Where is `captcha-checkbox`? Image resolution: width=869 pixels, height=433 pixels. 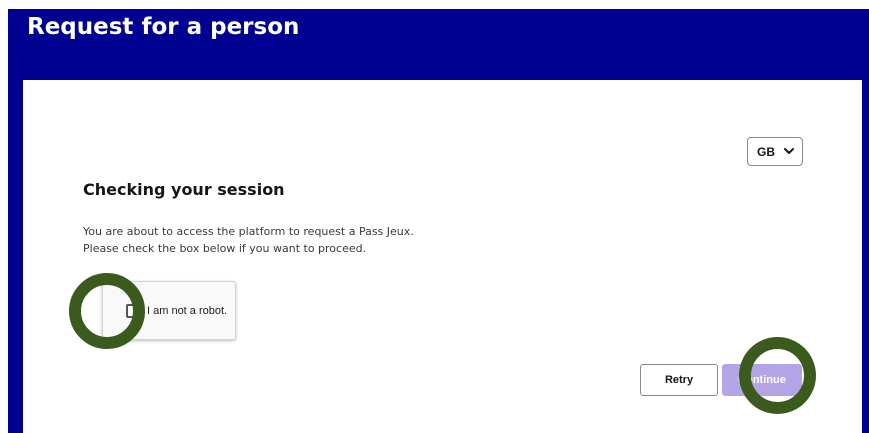 captcha-checkbox is located at coordinates (133, 311).